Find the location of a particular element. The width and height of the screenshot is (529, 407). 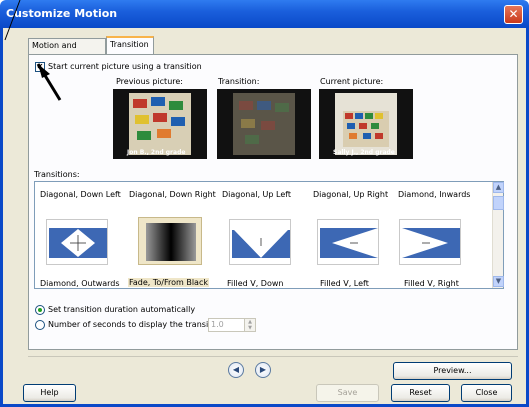

fade-icon is located at coordinates (171, 242).